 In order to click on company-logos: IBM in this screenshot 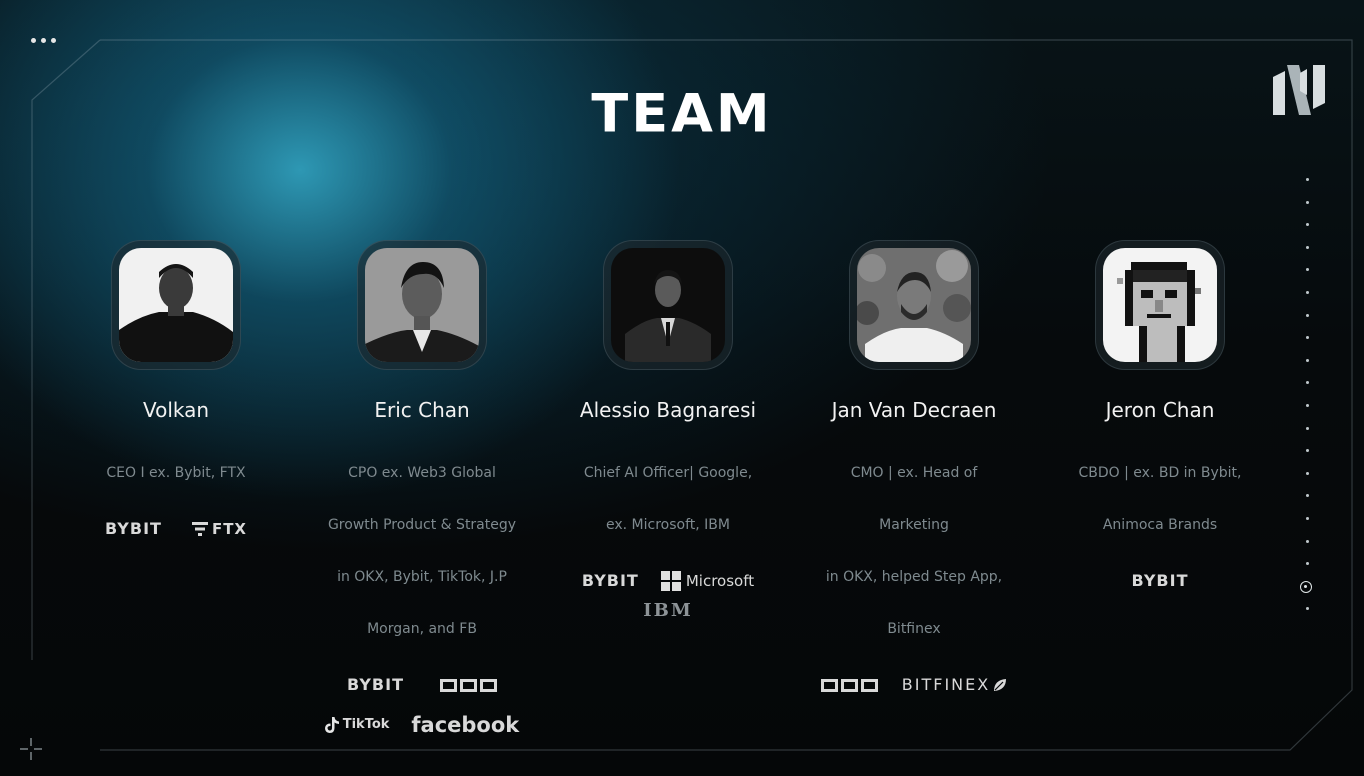, I will do `click(668, 611)`.